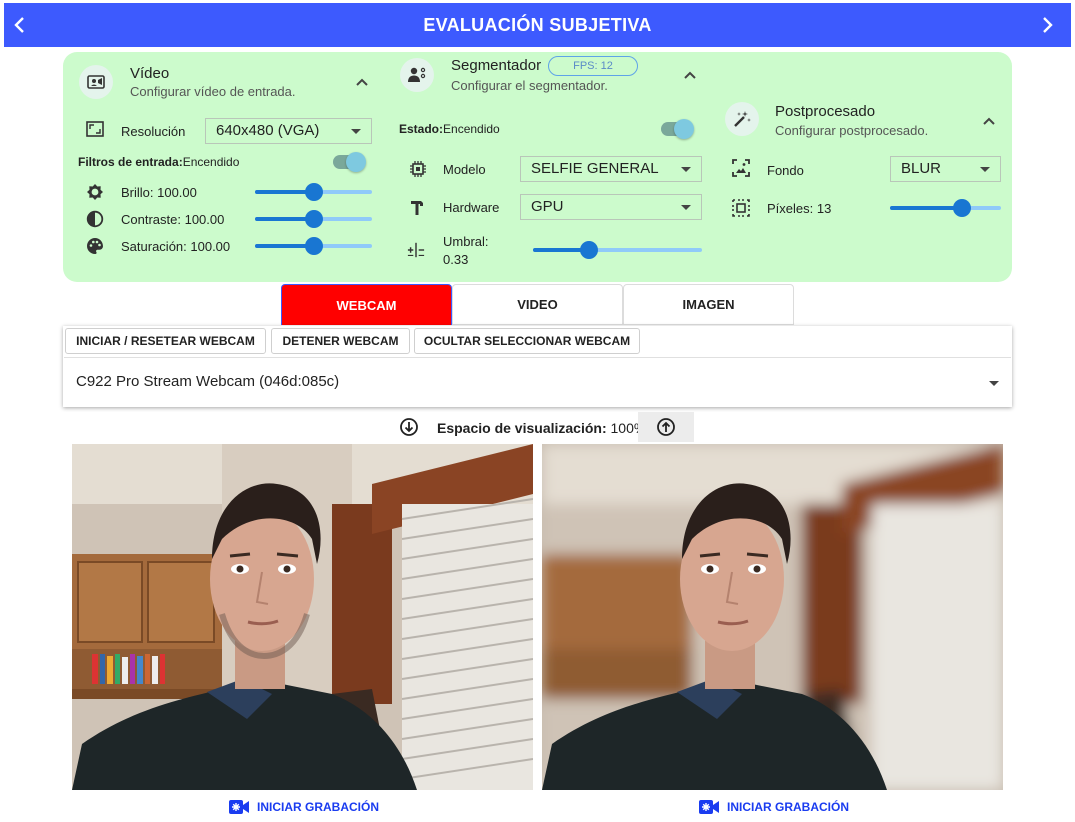 This screenshot has height=822, width=1075. Describe the element at coordinates (208, 381) in the screenshot. I see `webcam-device-value: C922 Pro Stream Webcam (046d:085c)` at that location.